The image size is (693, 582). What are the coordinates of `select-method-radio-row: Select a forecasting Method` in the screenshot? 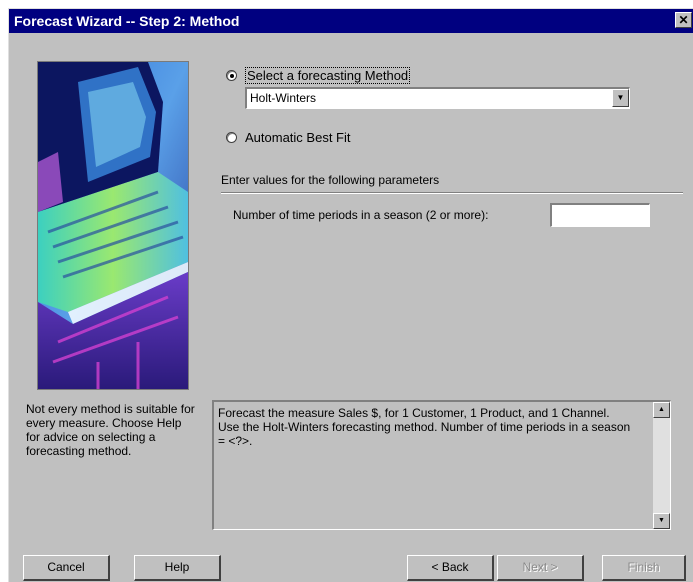 It's located at (318, 75).